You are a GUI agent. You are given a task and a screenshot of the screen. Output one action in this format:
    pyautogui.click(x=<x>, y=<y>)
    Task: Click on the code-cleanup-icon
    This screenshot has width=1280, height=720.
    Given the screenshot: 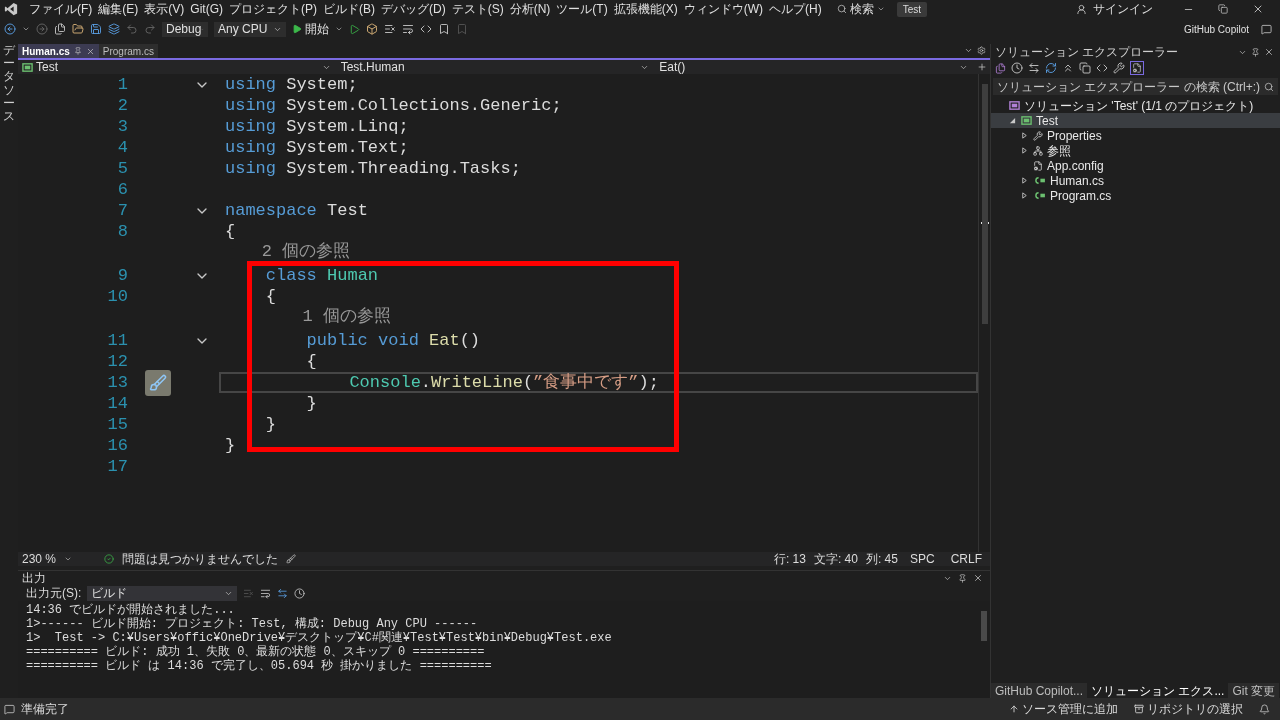 What is the action you would take?
    pyautogui.click(x=291, y=559)
    